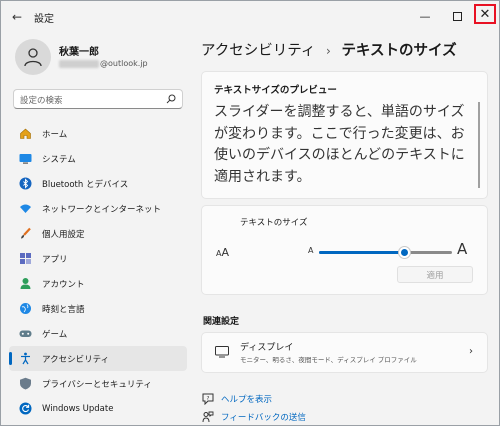 Image resolution: width=500 pixels, height=426 pixels. What do you see at coordinates (399, 51) in the screenshot?
I see `page-title: テキストのサイズ` at bounding box center [399, 51].